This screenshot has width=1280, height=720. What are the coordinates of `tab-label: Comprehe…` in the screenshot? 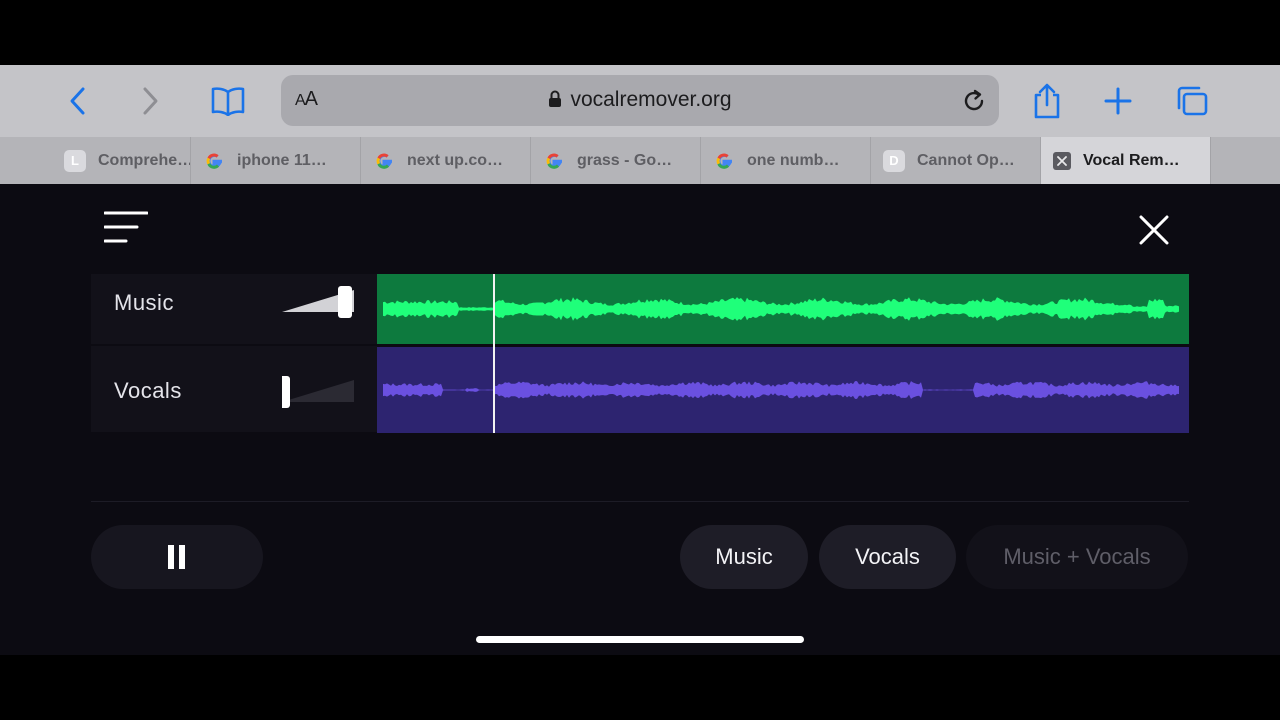 It's located at (144, 160).